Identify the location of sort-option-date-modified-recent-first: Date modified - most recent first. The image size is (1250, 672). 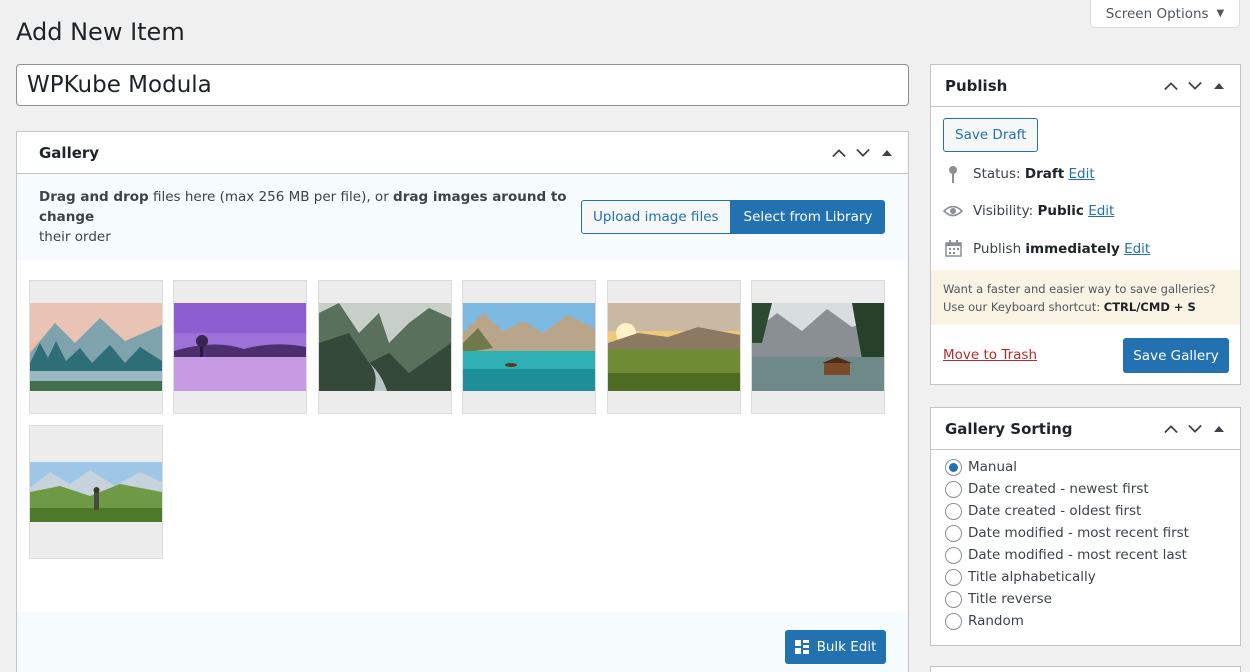
(1067, 533).